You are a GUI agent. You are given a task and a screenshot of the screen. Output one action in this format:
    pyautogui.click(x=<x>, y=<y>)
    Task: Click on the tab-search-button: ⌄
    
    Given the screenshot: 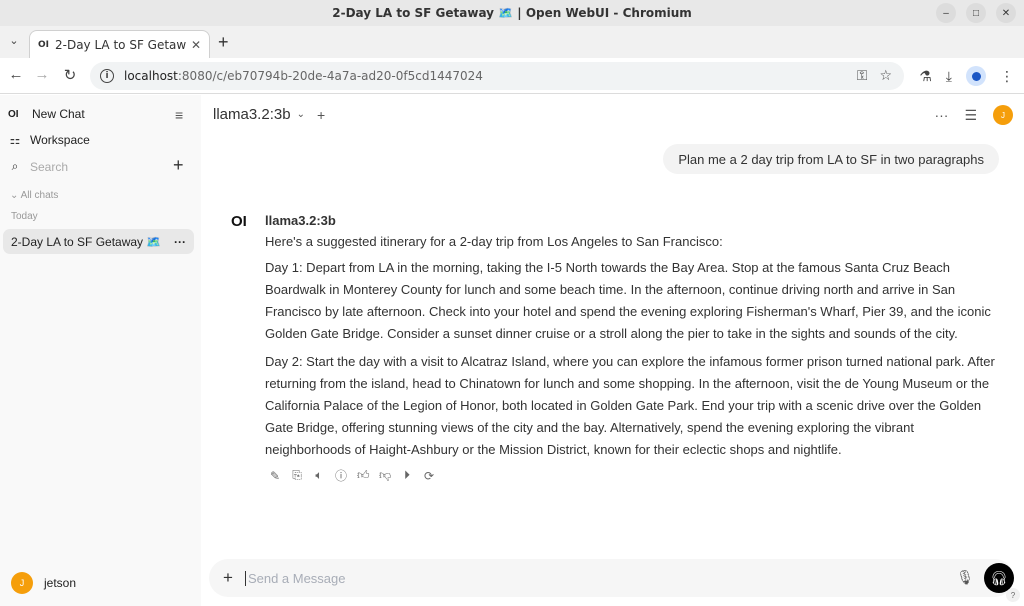 What is the action you would take?
    pyautogui.click(x=14, y=40)
    